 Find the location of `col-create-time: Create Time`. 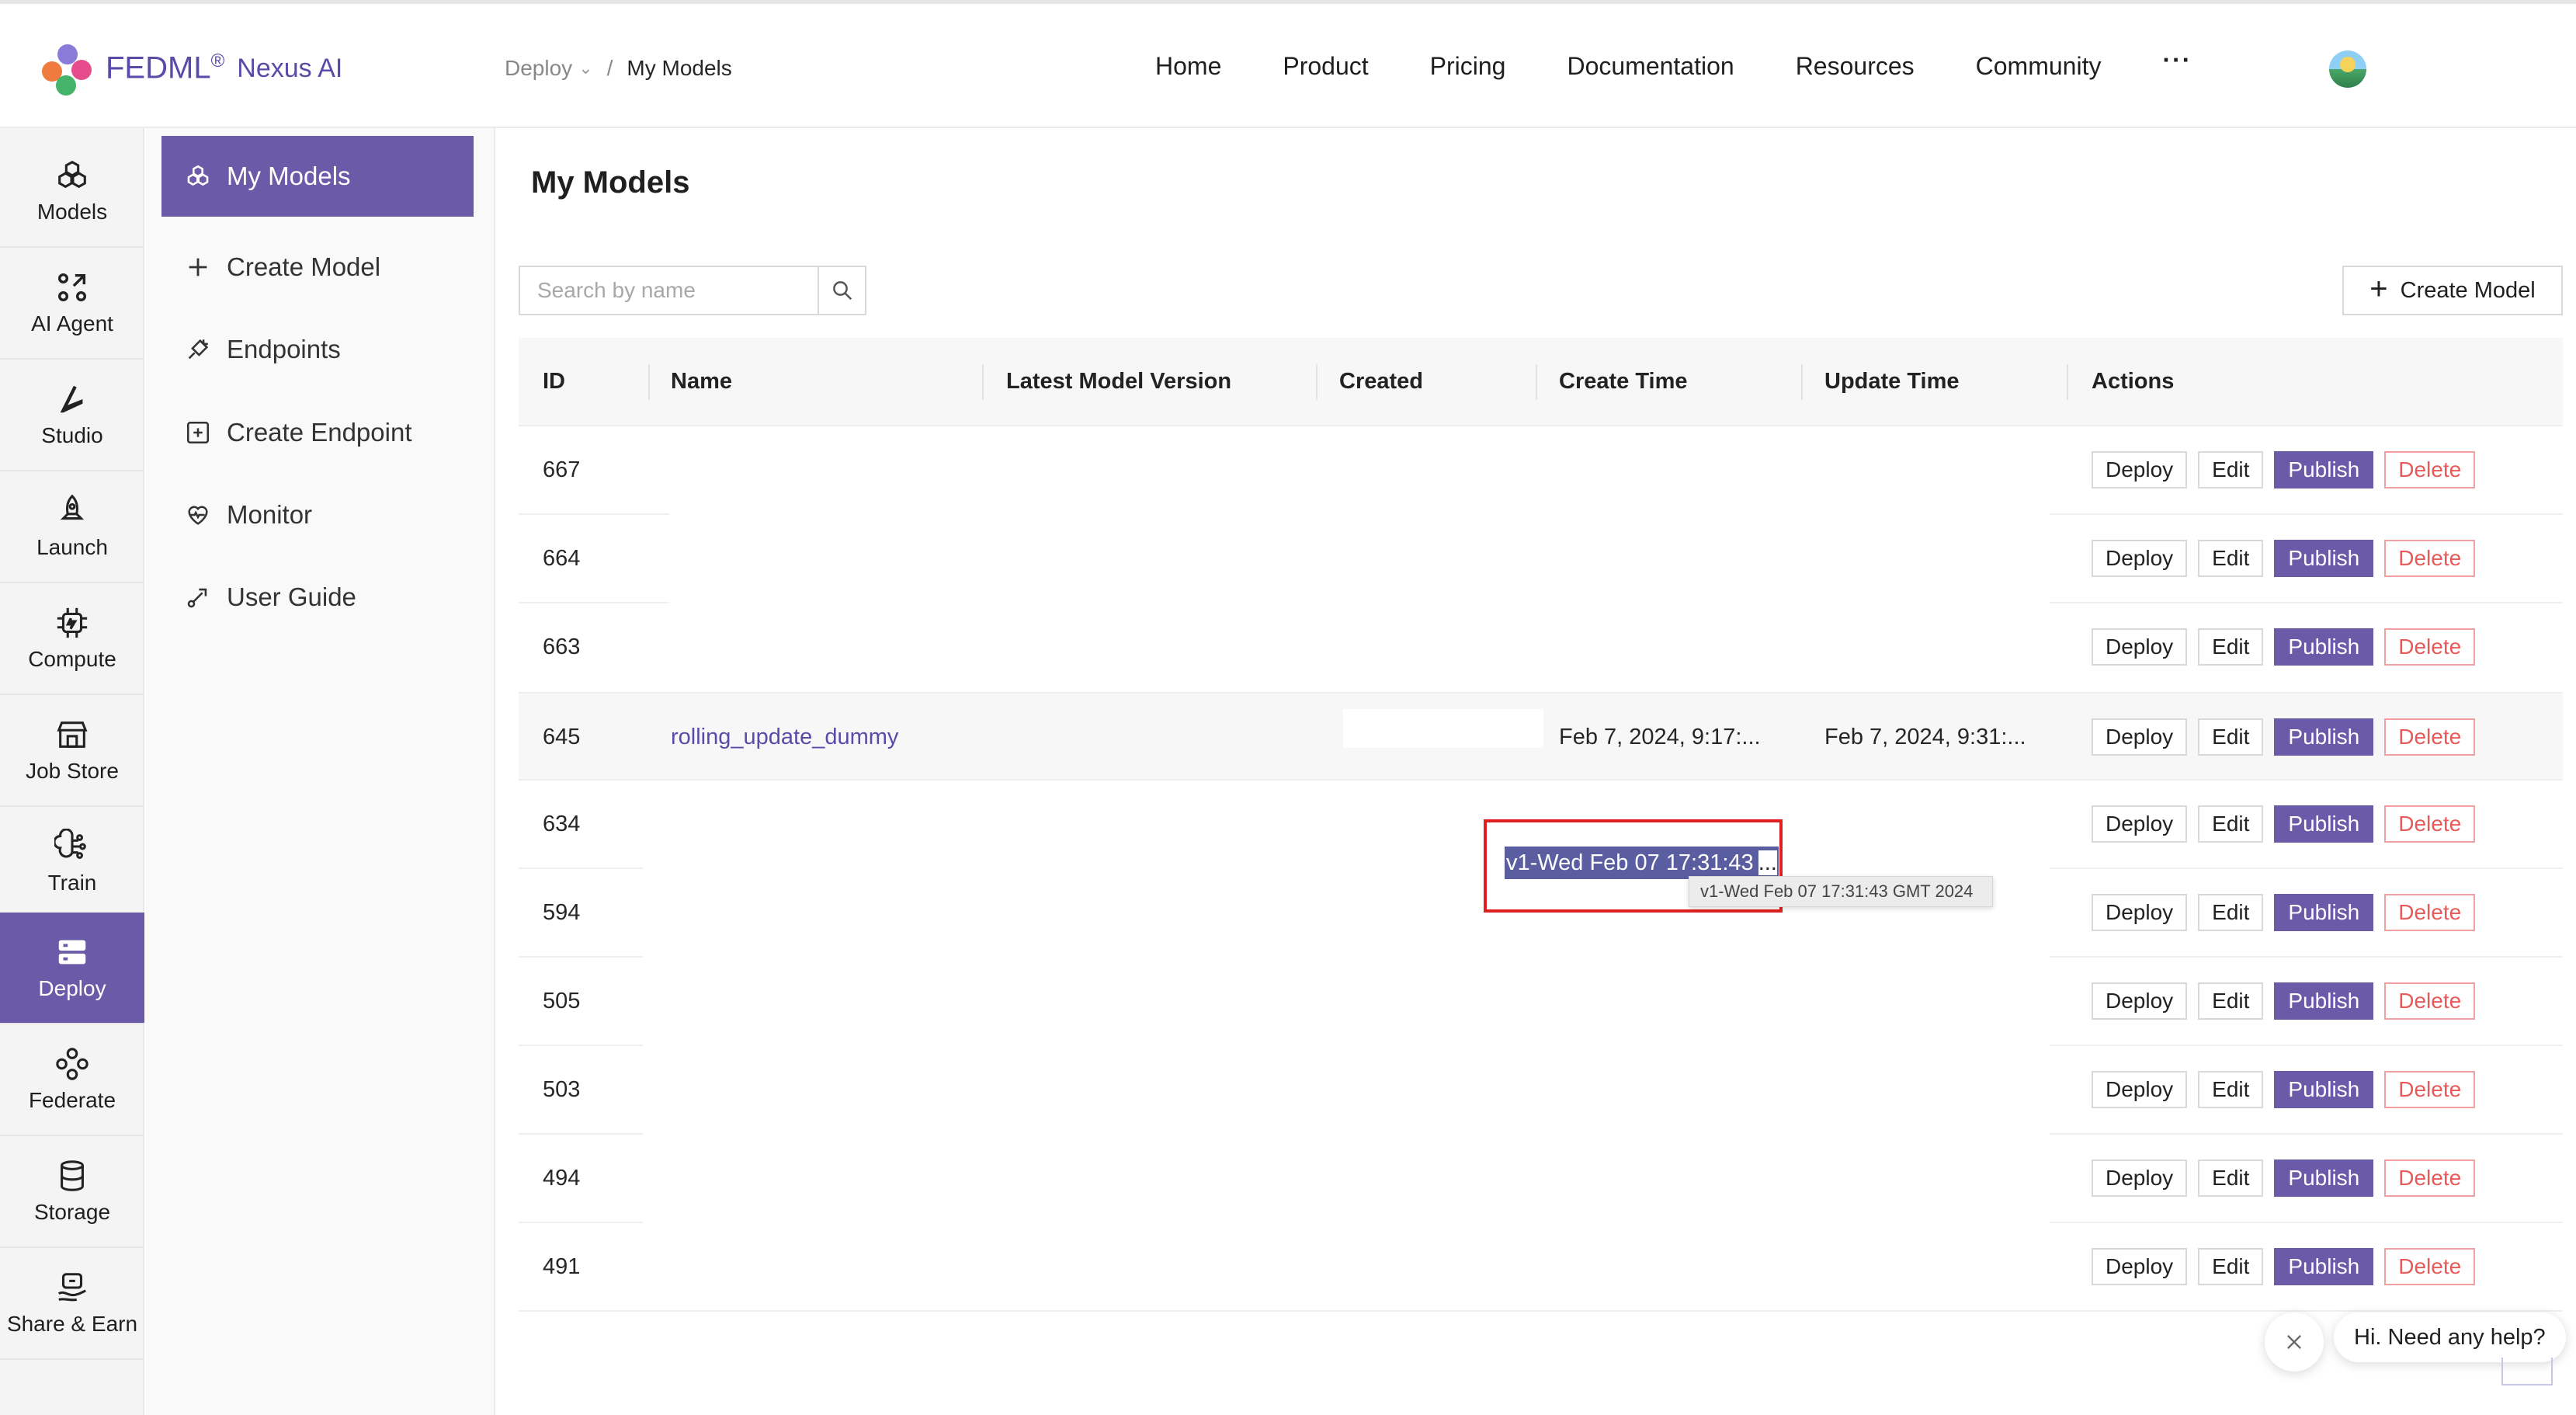

col-create-time: Create Time is located at coordinates (1623, 382).